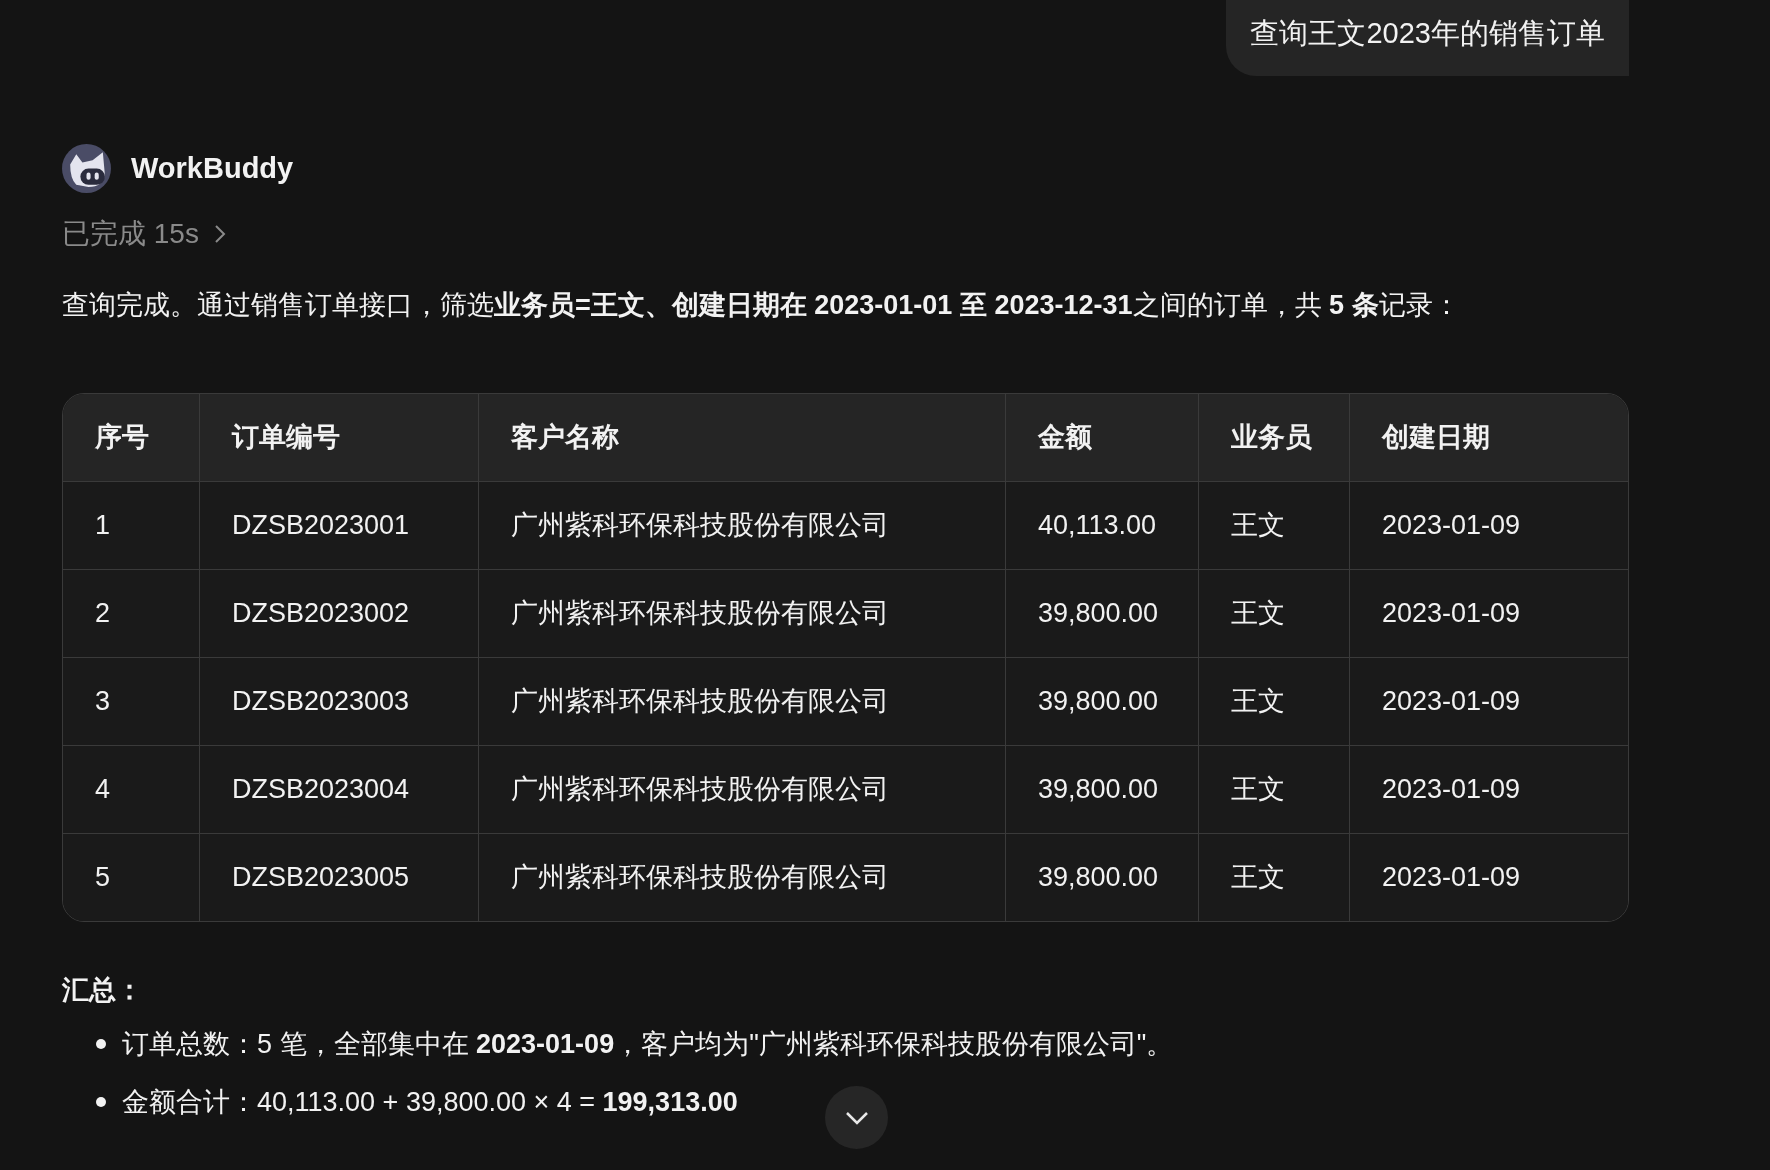 The width and height of the screenshot is (1770, 1170). What do you see at coordinates (761, 305) in the screenshot?
I see `response-paragraph: 查询完成。通过销售订单接口，筛选业务员=王文、创建日期在 2023-01-01 至 2023-12-31之间的订单，共 5 条记录：` at bounding box center [761, 305].